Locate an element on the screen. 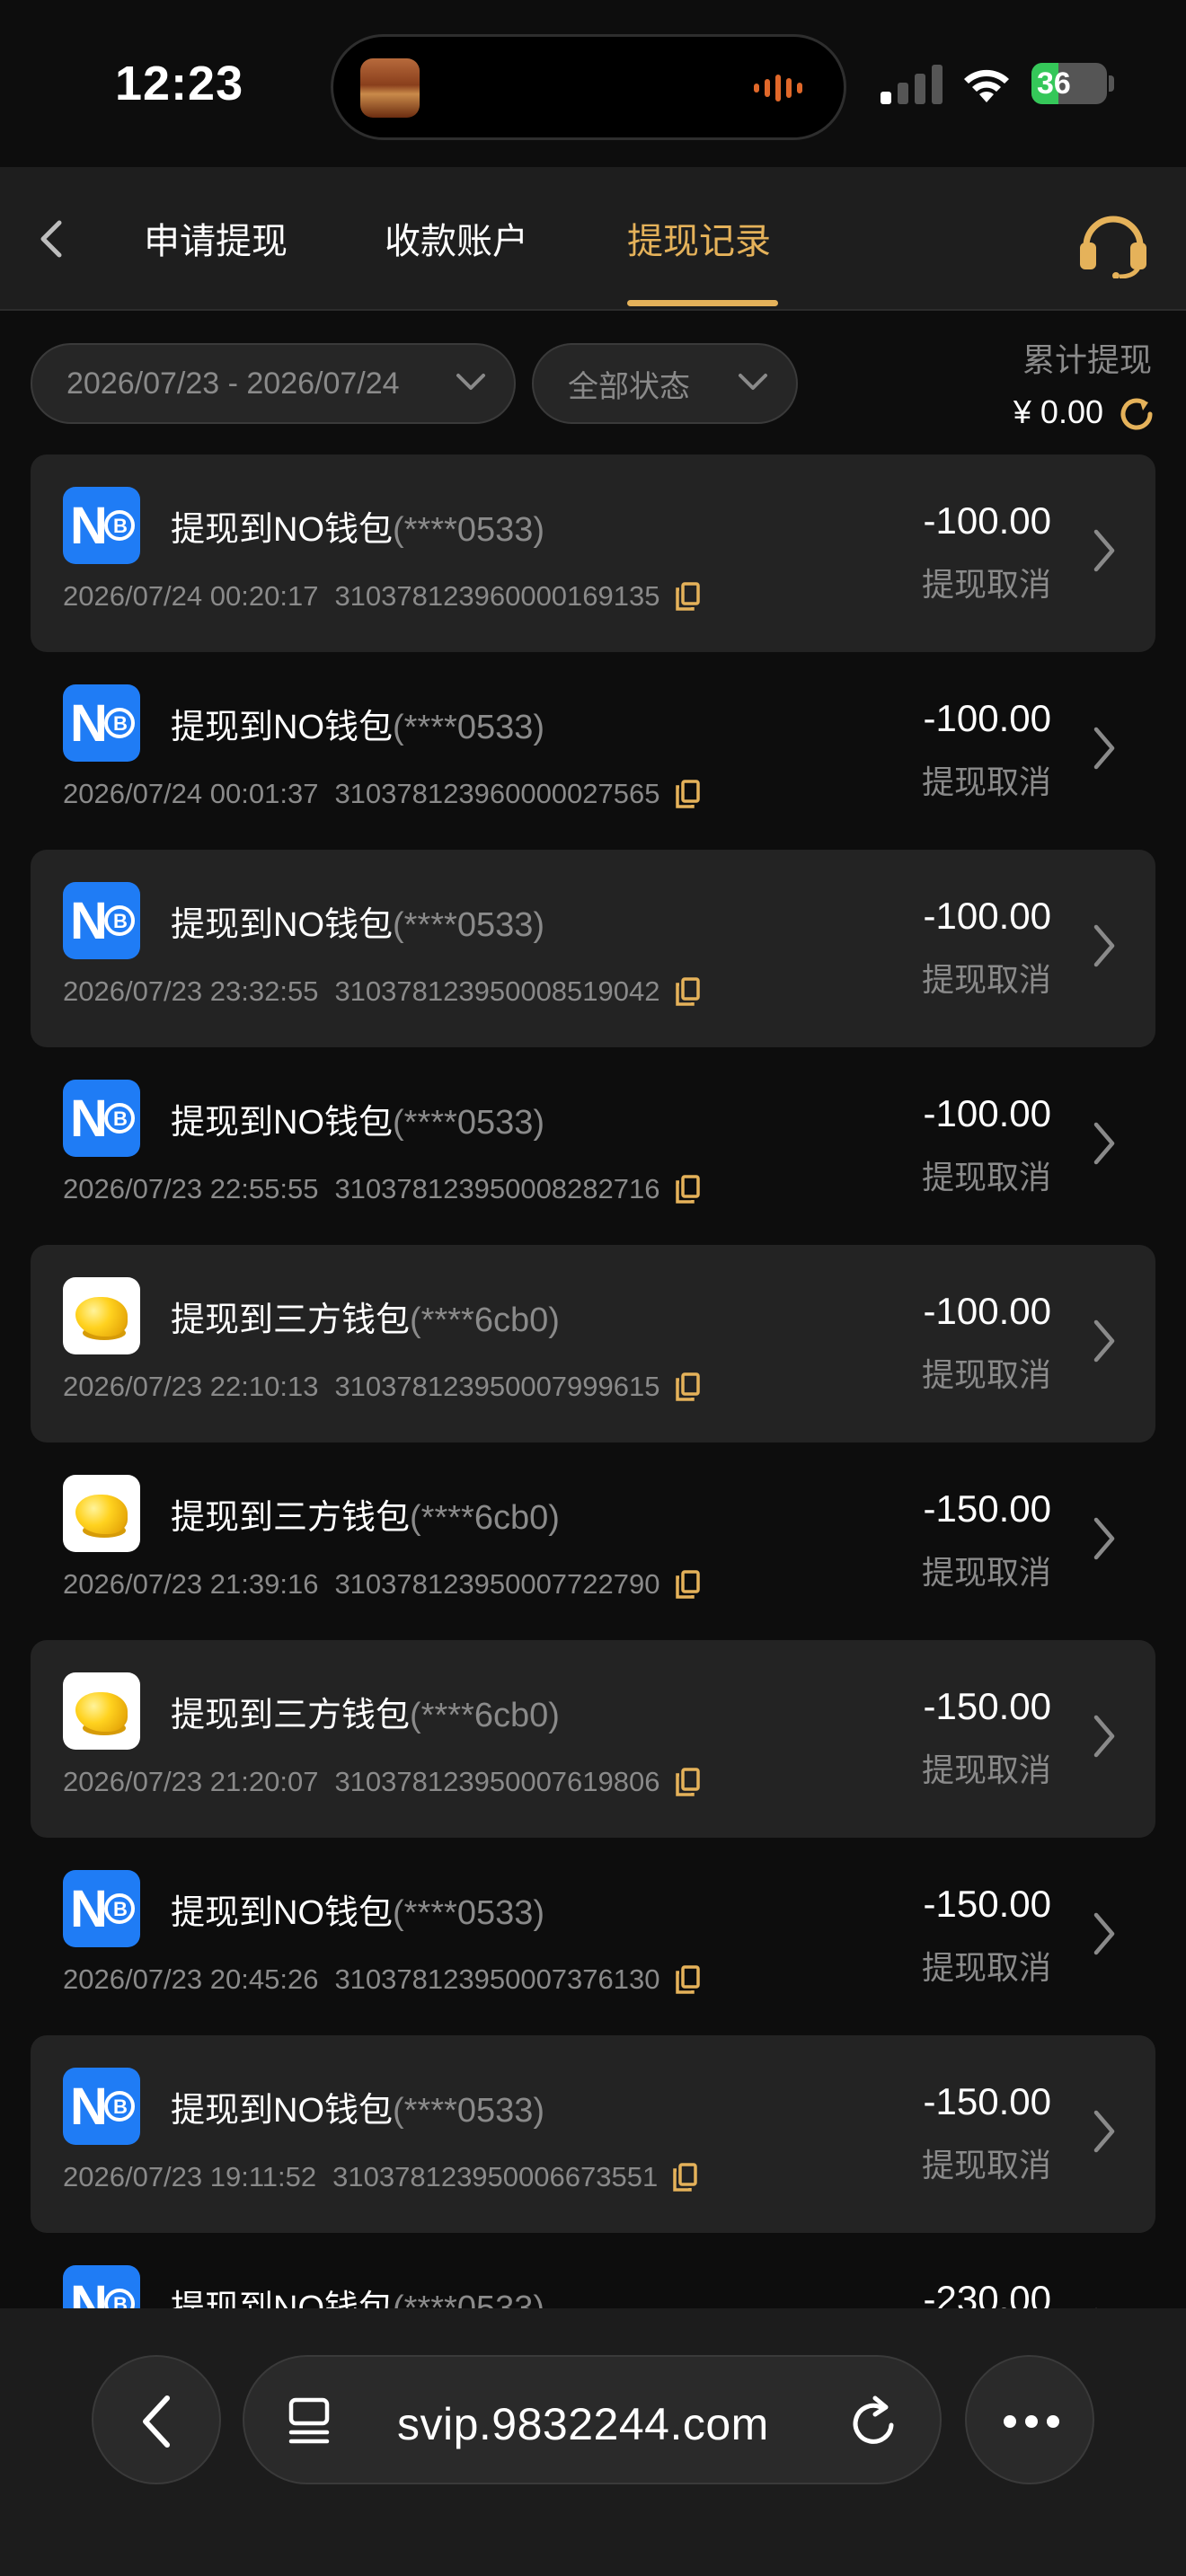  status-bar: 12:23 36 is located at coordinates (593, 83).